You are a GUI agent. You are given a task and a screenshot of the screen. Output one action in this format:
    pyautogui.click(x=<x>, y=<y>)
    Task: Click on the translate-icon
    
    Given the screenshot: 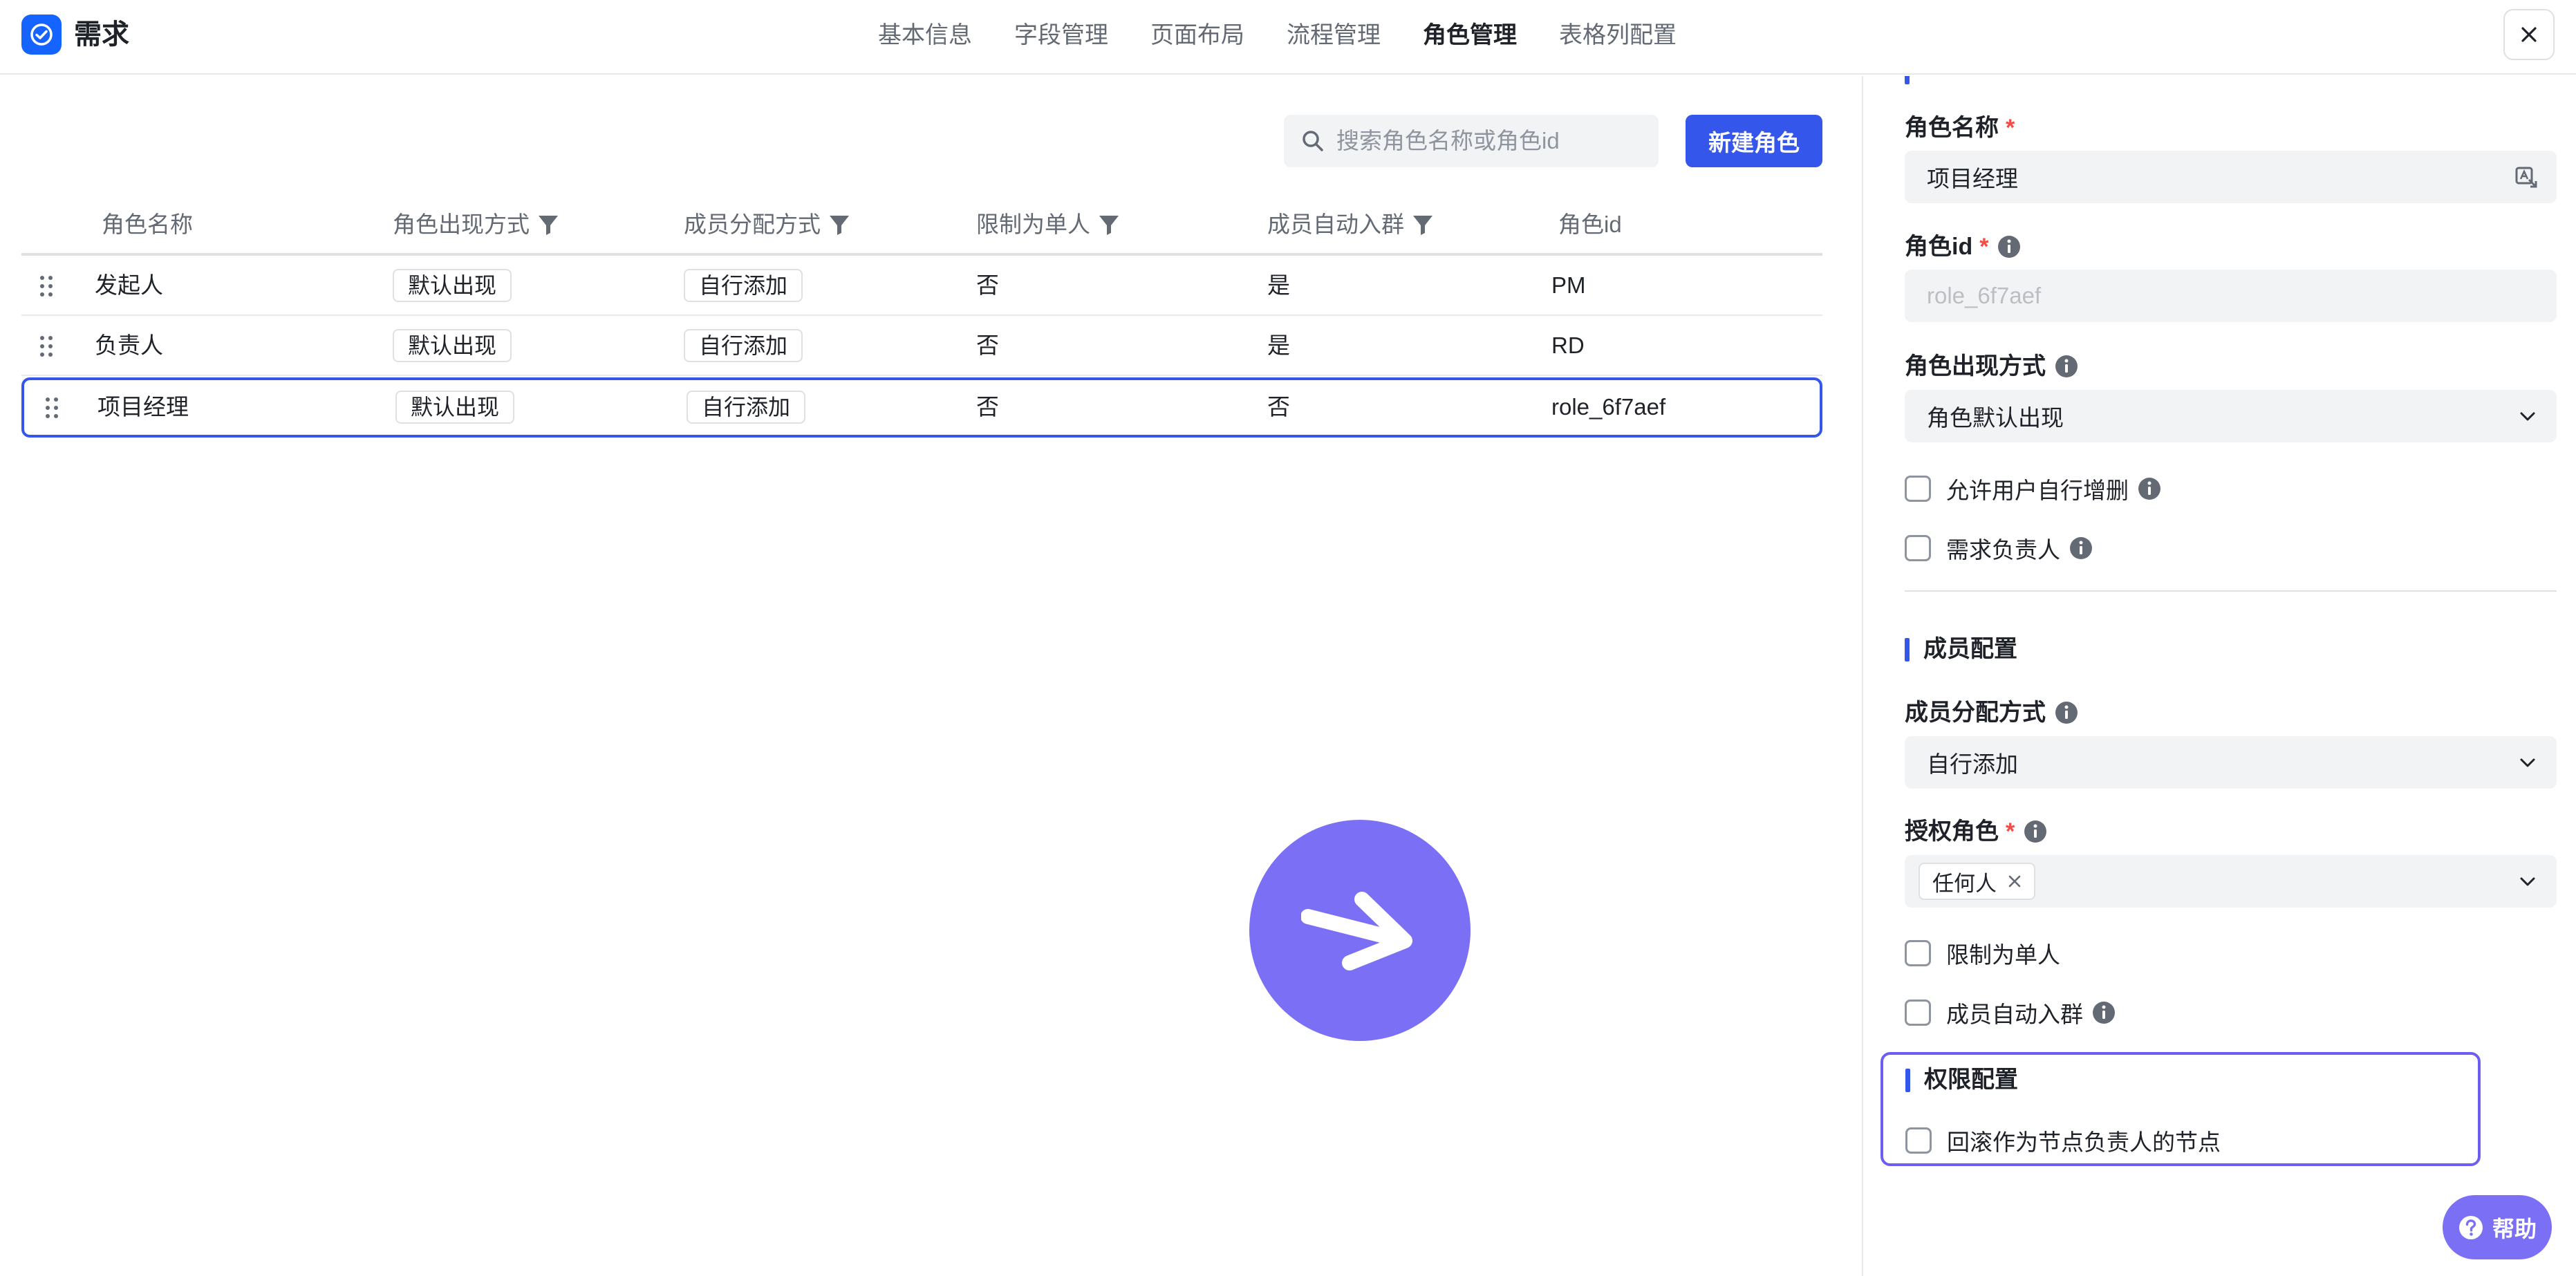 What is the action you would take?
    pyautogui.click(x=2526, y=177)
    